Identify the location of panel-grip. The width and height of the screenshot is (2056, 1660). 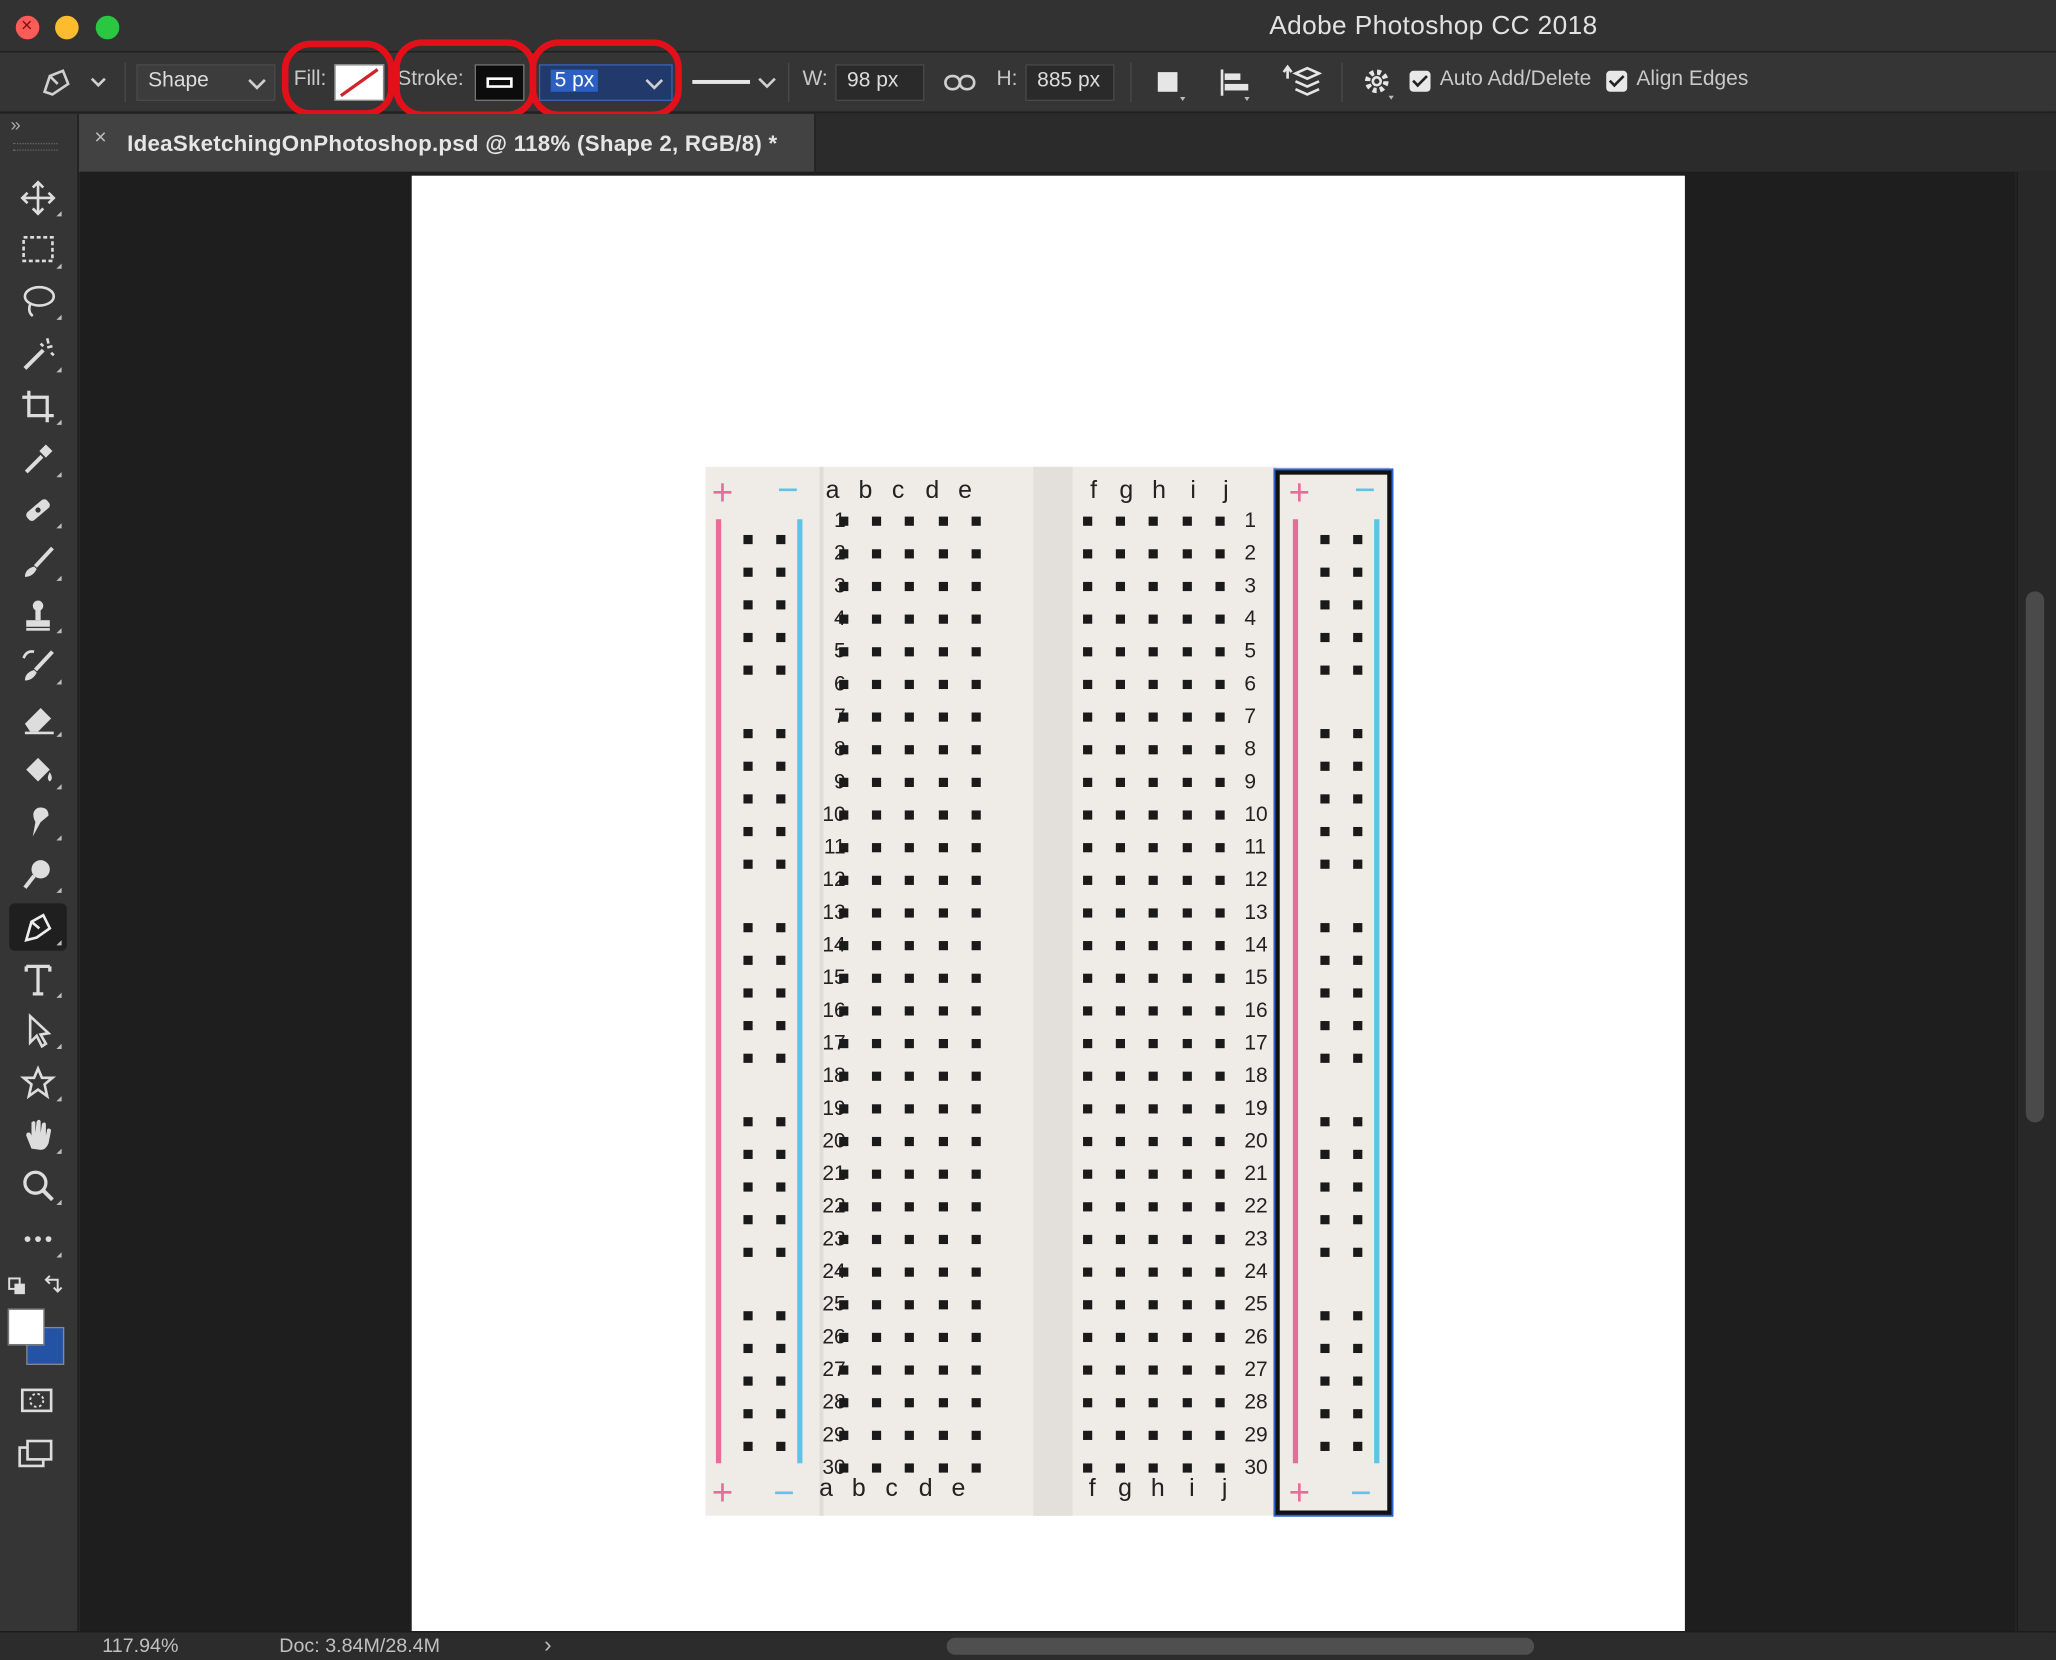
(35, 146).